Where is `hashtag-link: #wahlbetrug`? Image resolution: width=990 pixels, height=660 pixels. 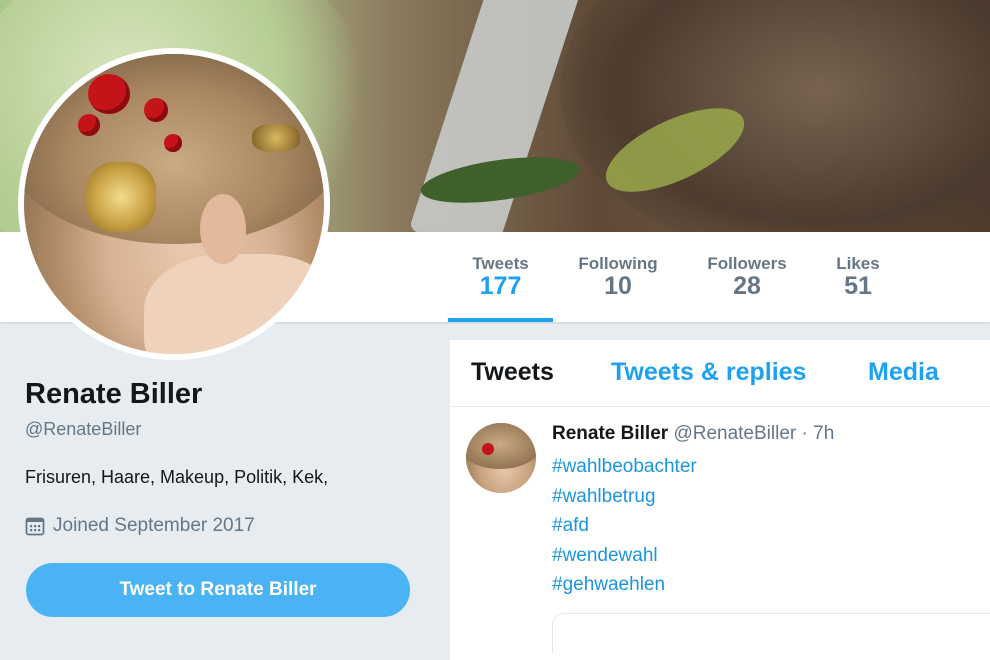
hashtag-link: #wahlbetrug is located at coordinates (624, 497).